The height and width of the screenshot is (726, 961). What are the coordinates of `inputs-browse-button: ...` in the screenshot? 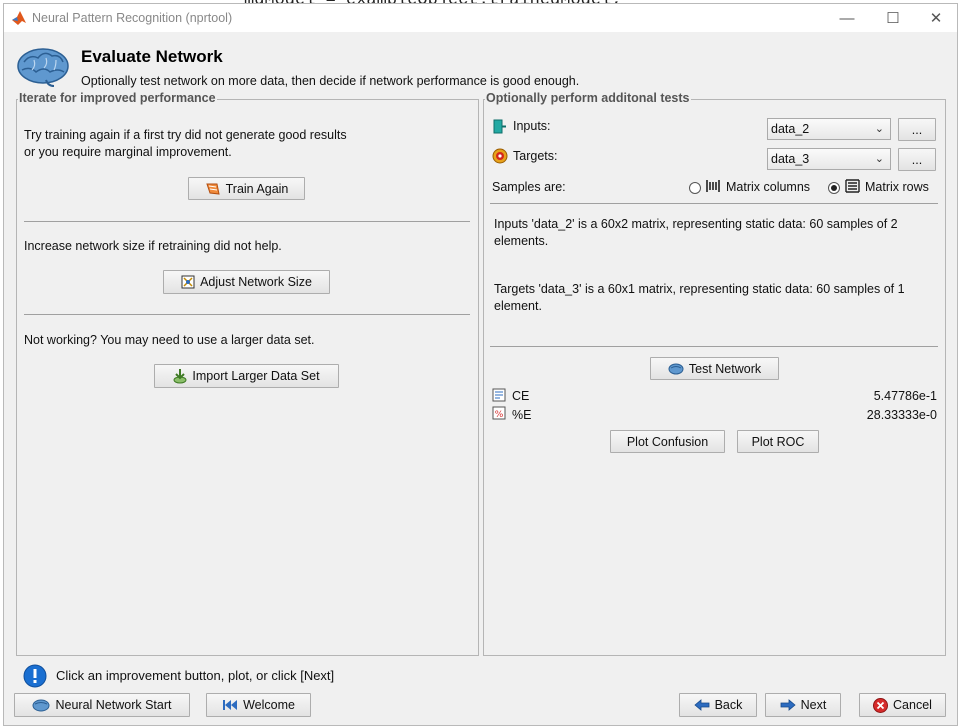 It's located at (917, 129).